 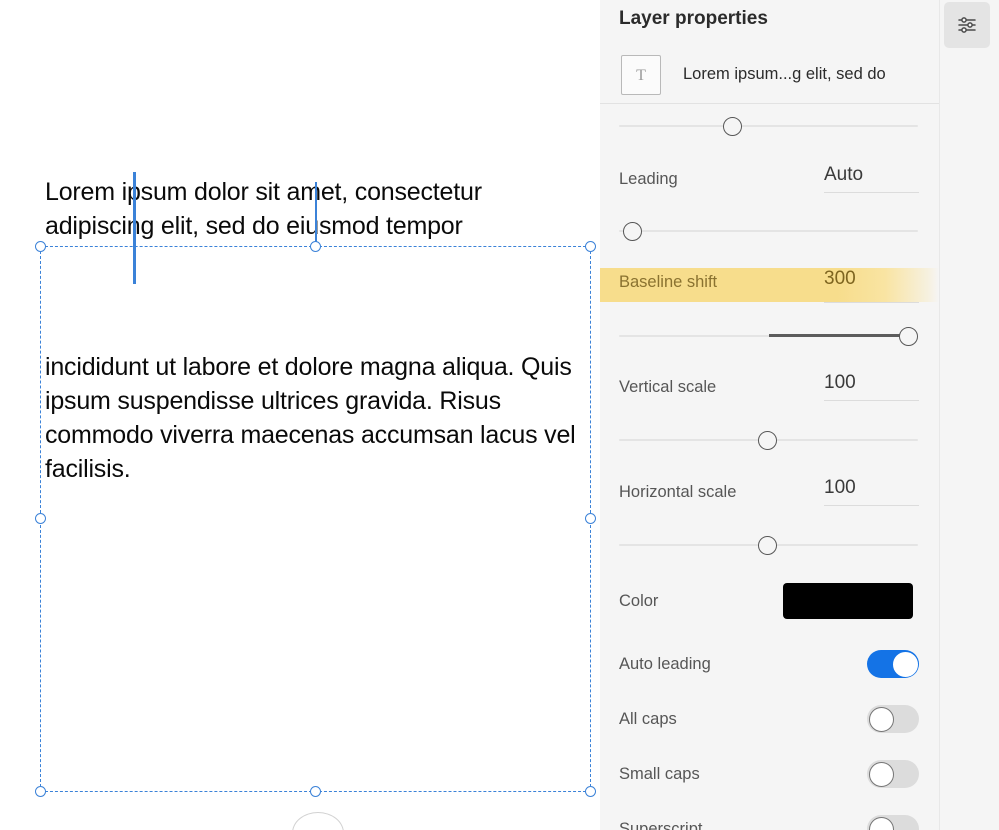 What do you see at coordinates (871, 386) in the screenshot?
I see `property-value-vertical-scale: 100` at bounding box center [871, 386].